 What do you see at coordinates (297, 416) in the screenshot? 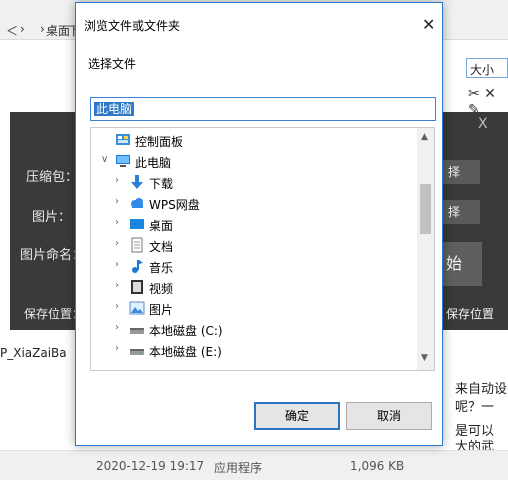
I see `ok-button: 确定` at bounding box center [297, 416].